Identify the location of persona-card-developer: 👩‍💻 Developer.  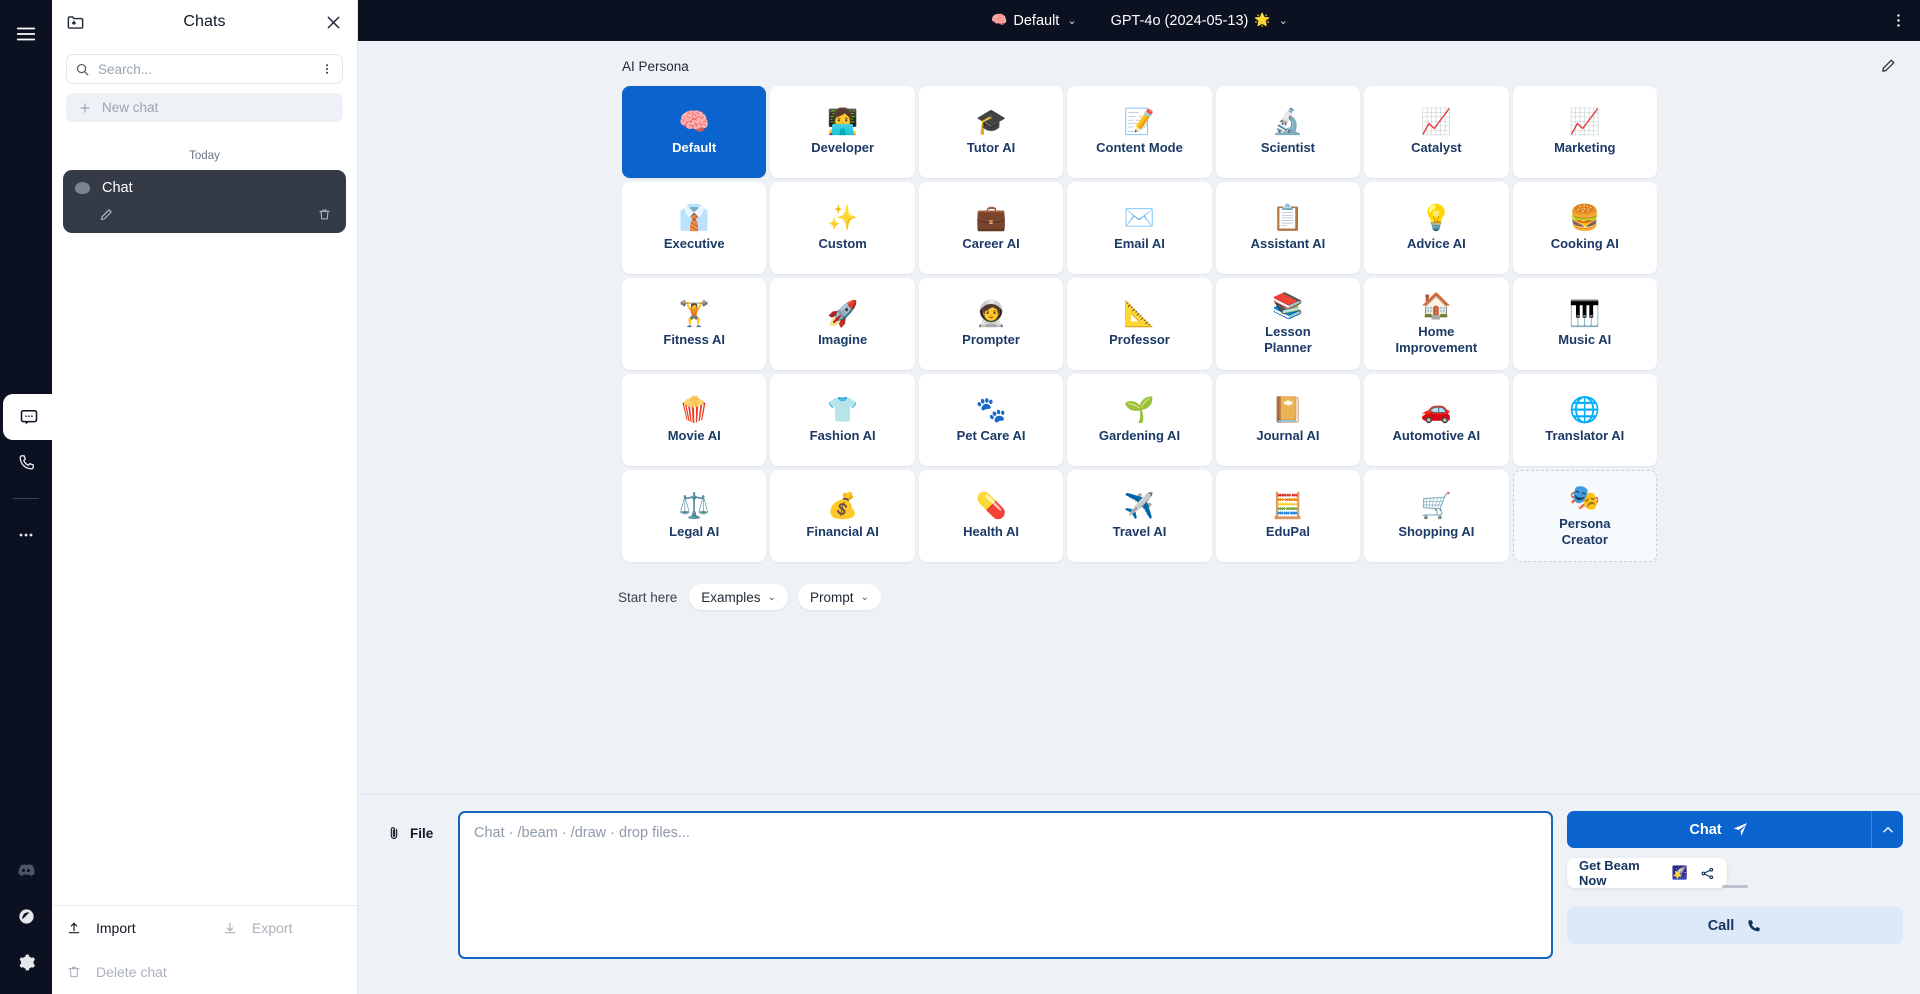
(842, 132).